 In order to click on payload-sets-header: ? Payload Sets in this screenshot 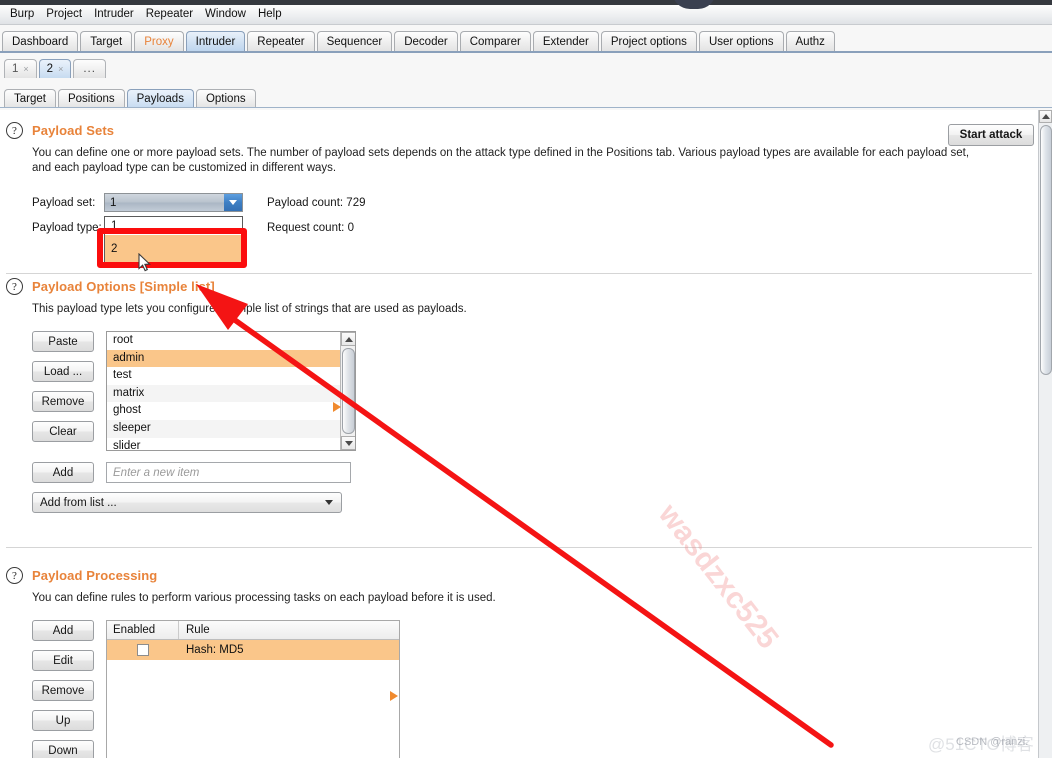, I will do `click(519, 130)`.